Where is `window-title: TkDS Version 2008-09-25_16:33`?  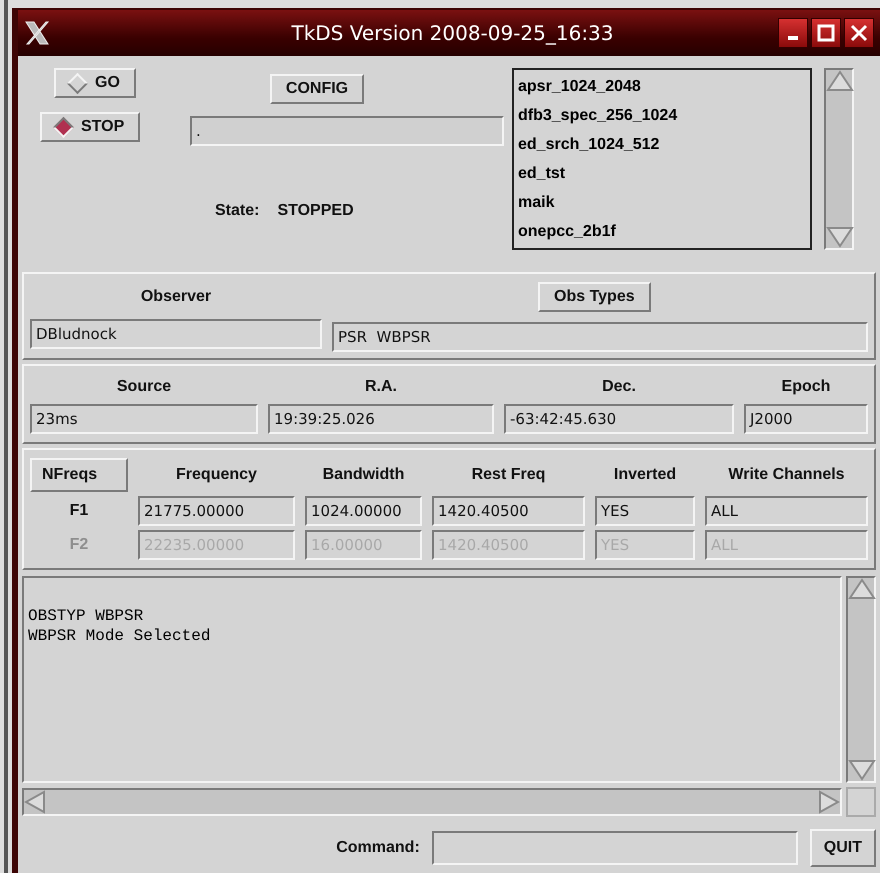
window-title: TkDS Version 2008-09-25_16:33 is located at coordinates (452, 33).